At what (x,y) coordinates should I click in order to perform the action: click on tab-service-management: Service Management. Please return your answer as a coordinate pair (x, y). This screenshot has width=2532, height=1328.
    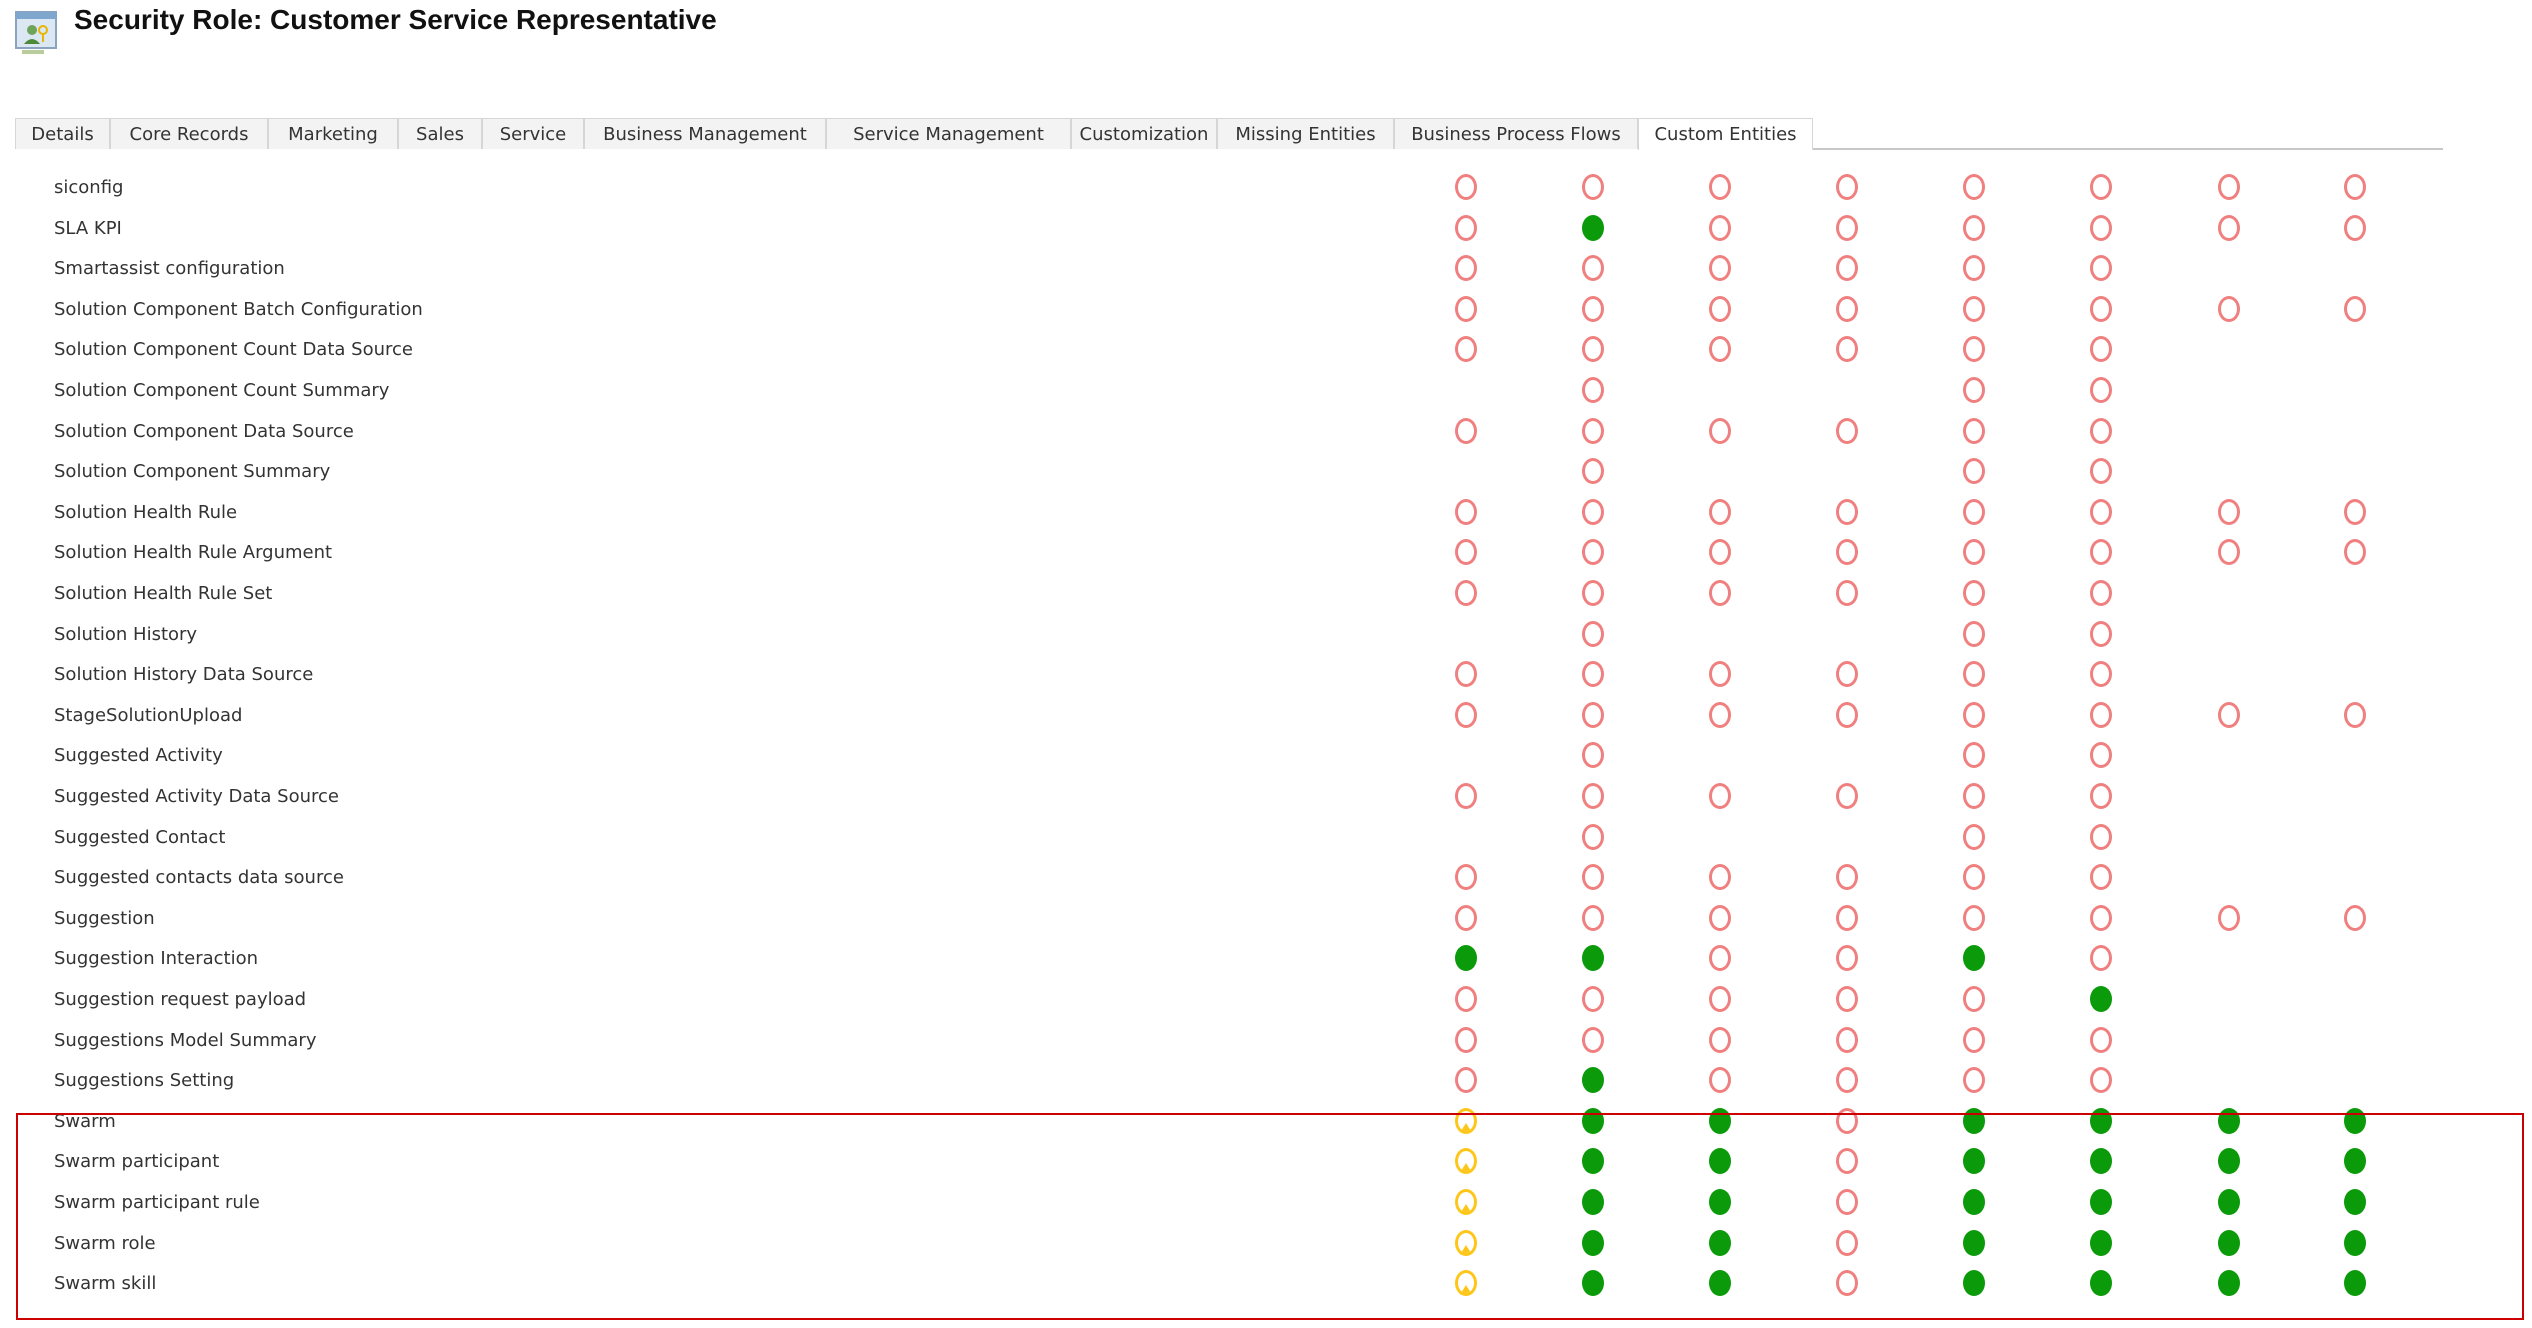
    Looking at the image, I should click on (948, 133).